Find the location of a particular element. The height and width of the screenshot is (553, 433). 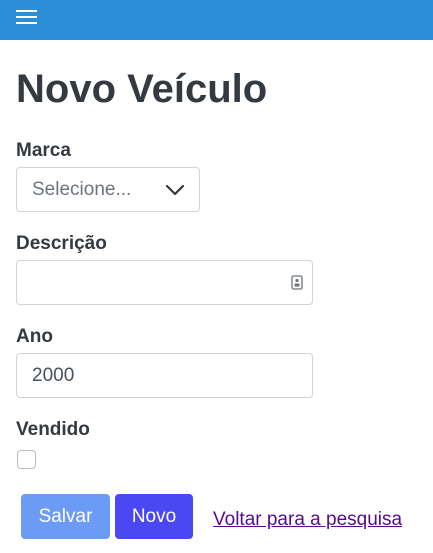

ano-input is located at coordinates (164, 375).